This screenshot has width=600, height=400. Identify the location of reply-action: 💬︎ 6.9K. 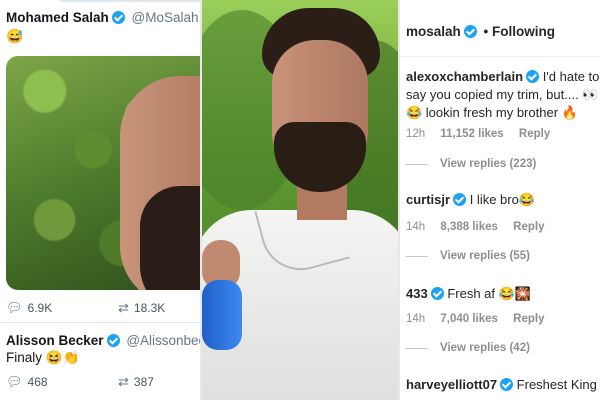
(29, 308).